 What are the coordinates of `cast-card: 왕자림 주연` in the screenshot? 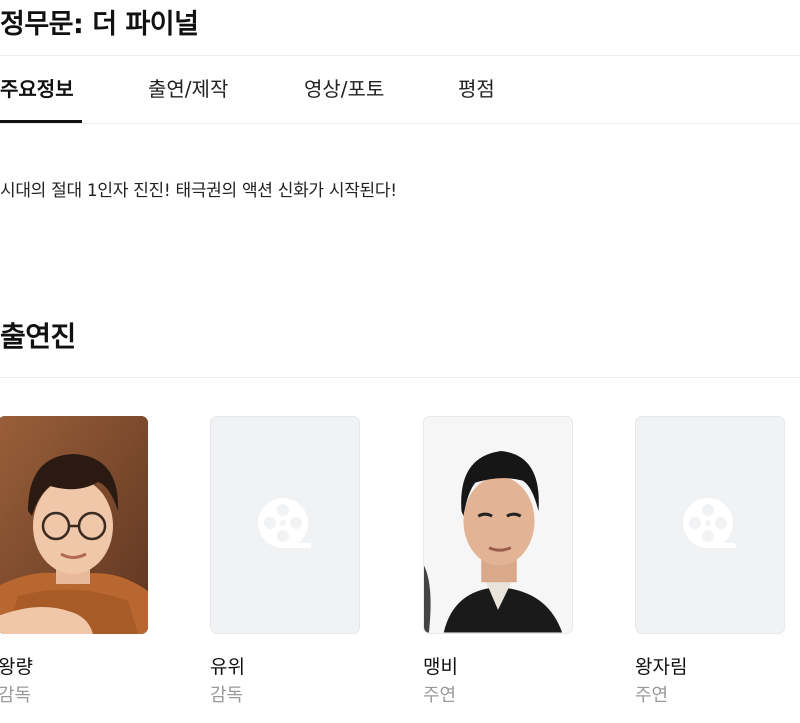 It's located at (710, 561).